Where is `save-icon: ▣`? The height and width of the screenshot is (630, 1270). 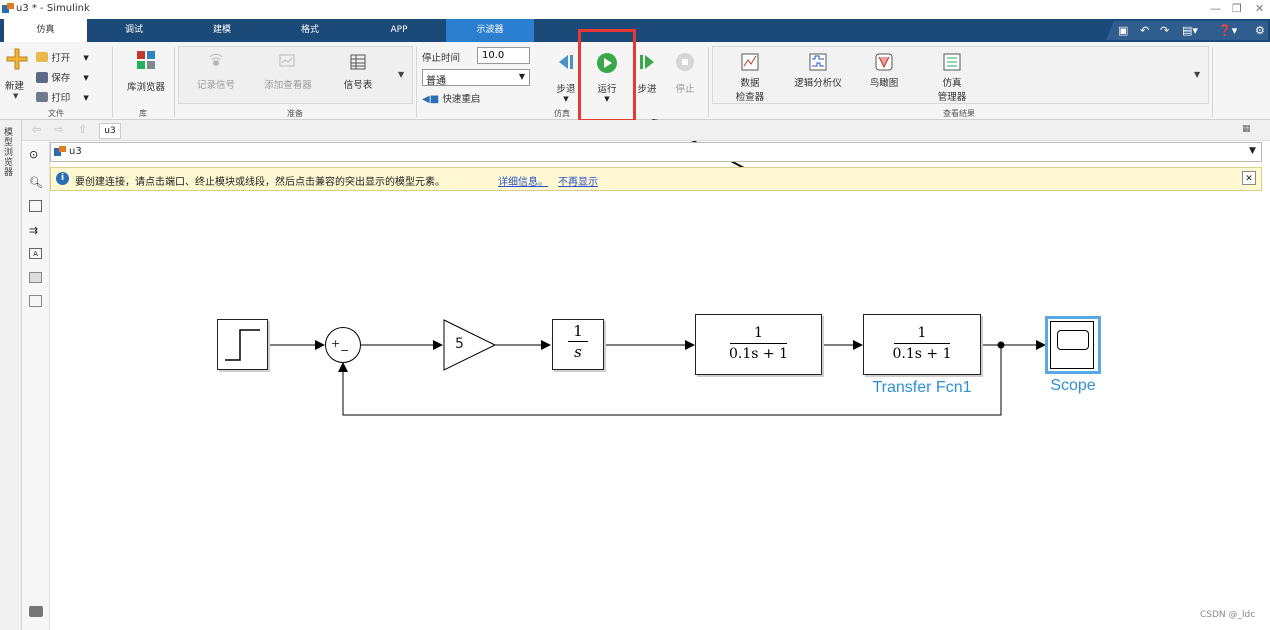 save-icon: ▣ is located at coordinates (1123, 30).